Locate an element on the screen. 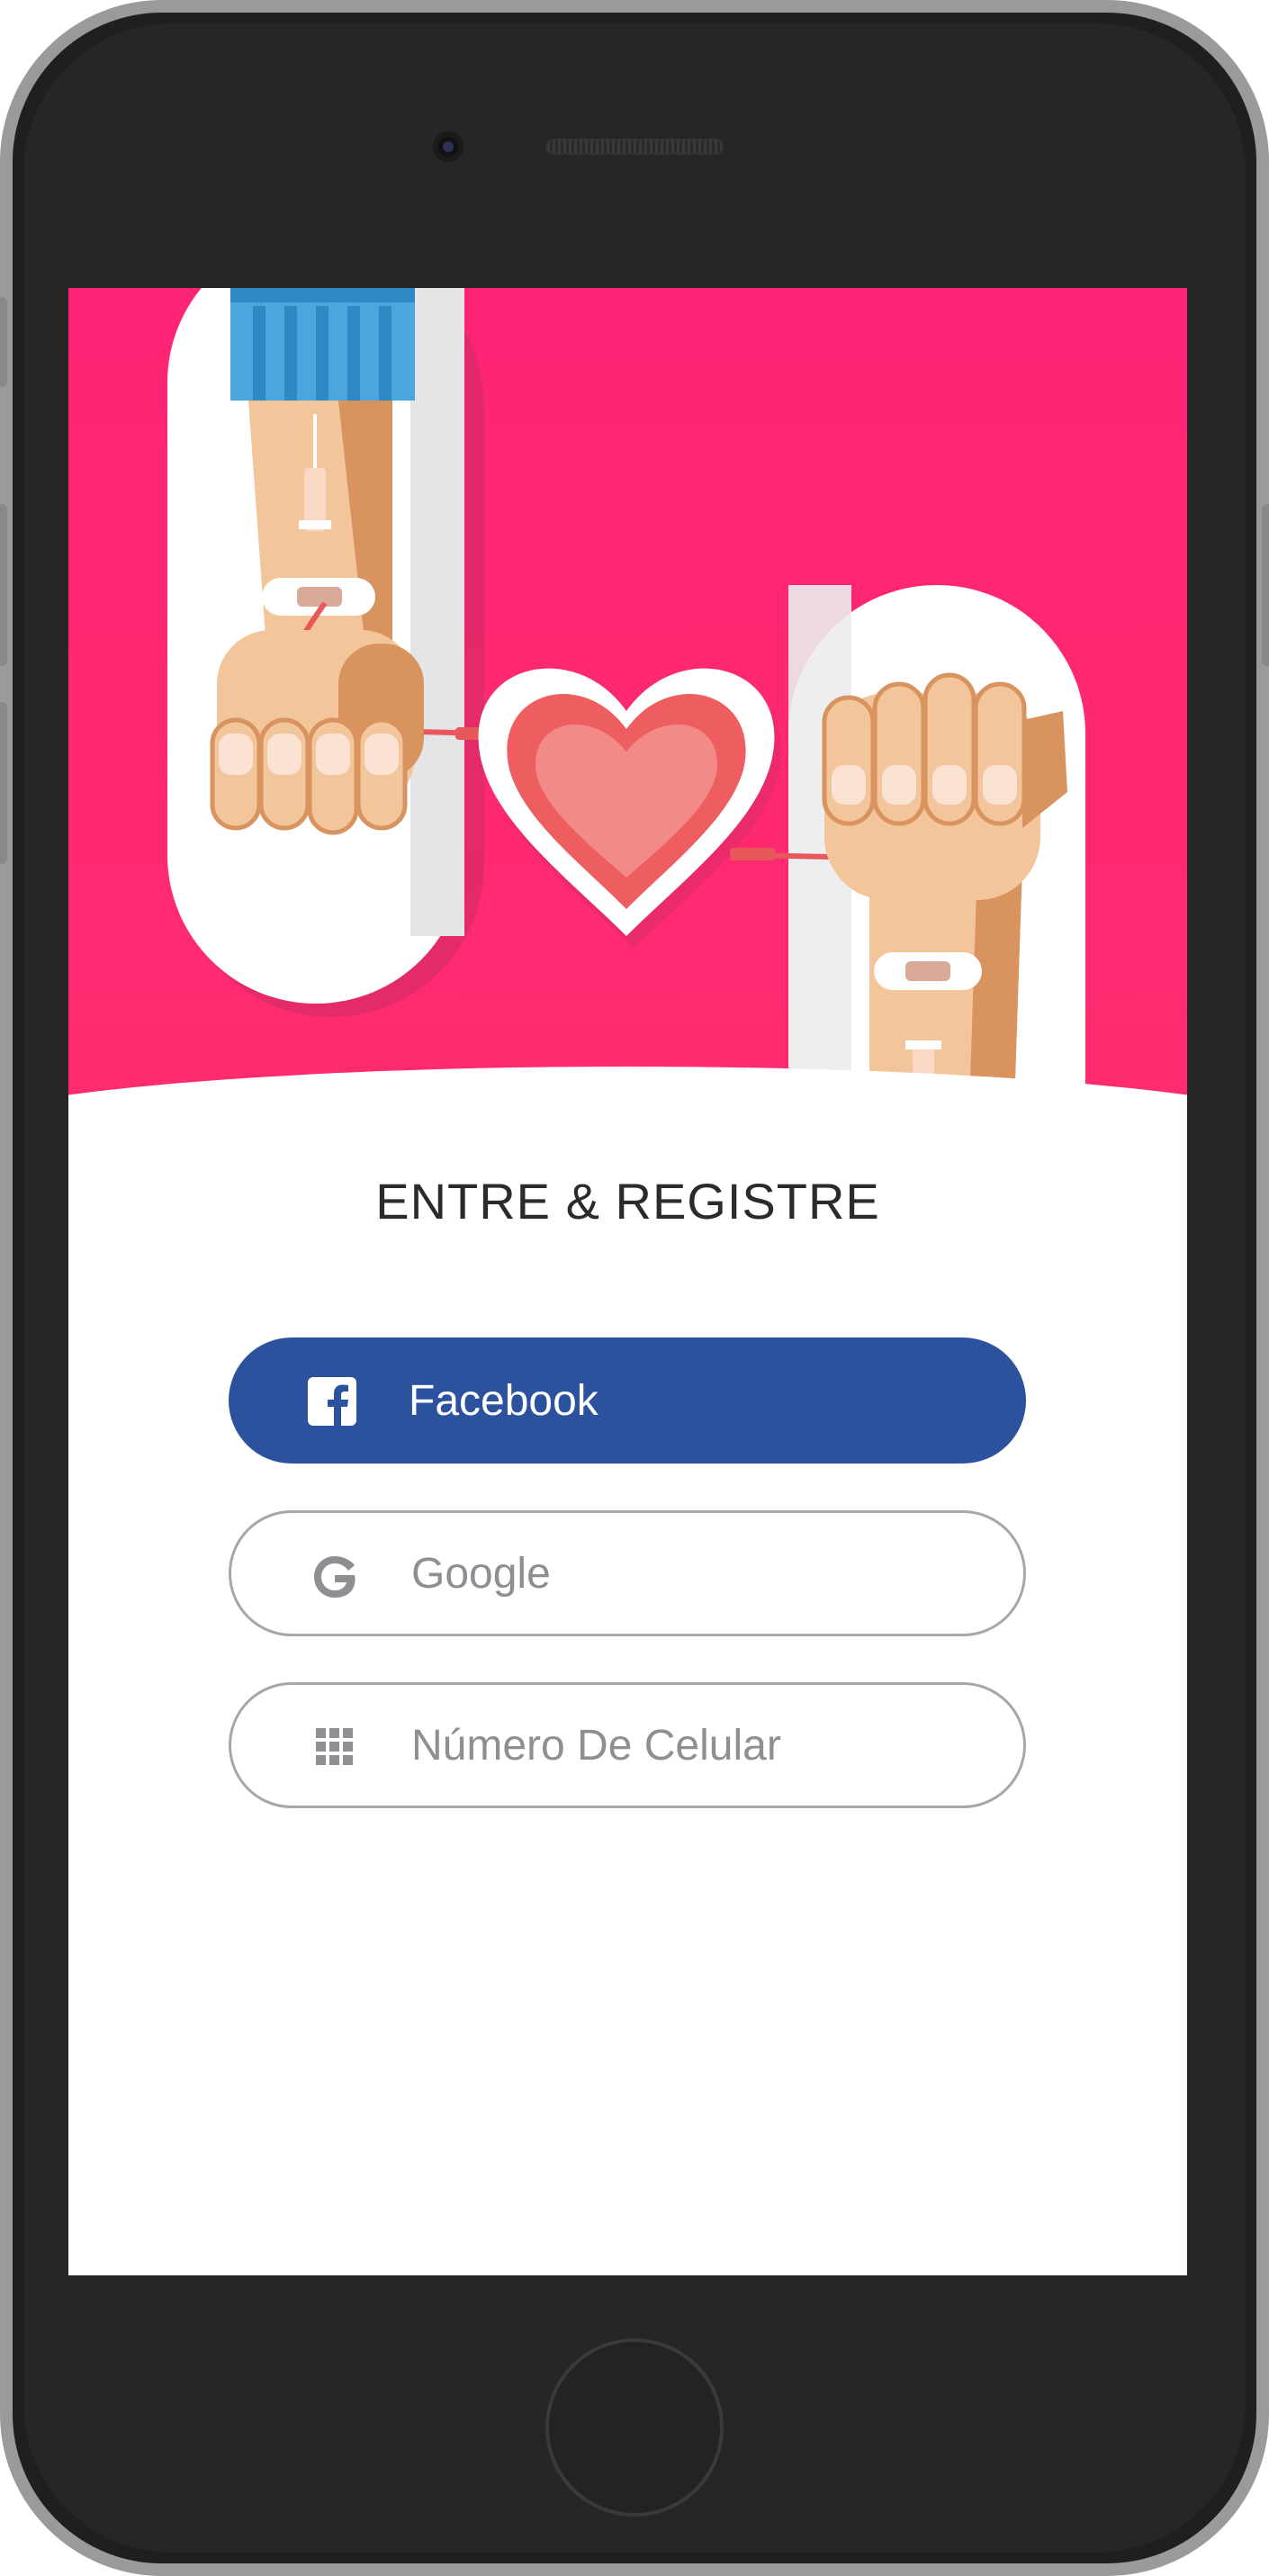  phone-number-login-button: Número De Celular is located at coordinates (628, 1745).